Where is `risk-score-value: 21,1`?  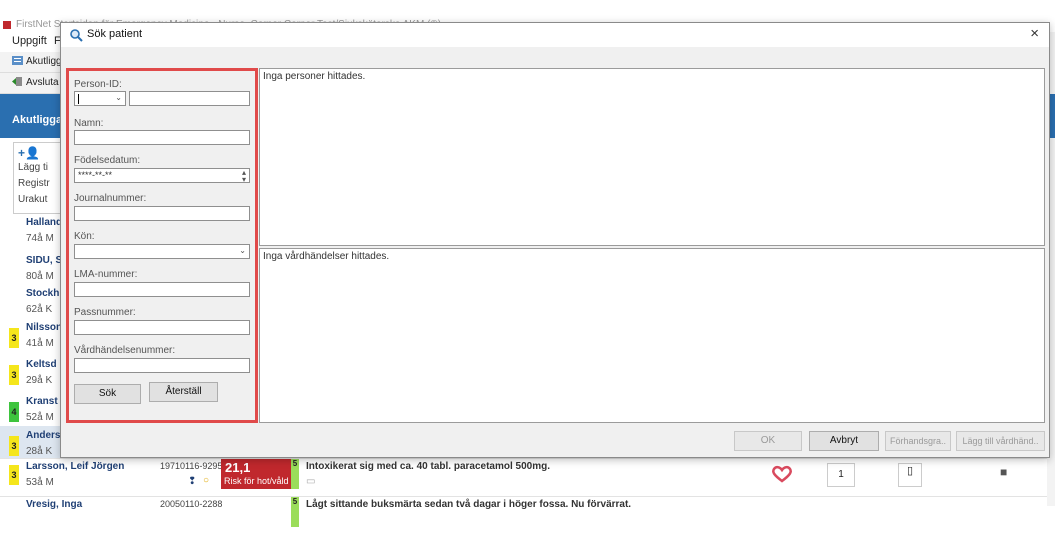
risk-score-value: 21,1 is located at coordinates (238, 467).